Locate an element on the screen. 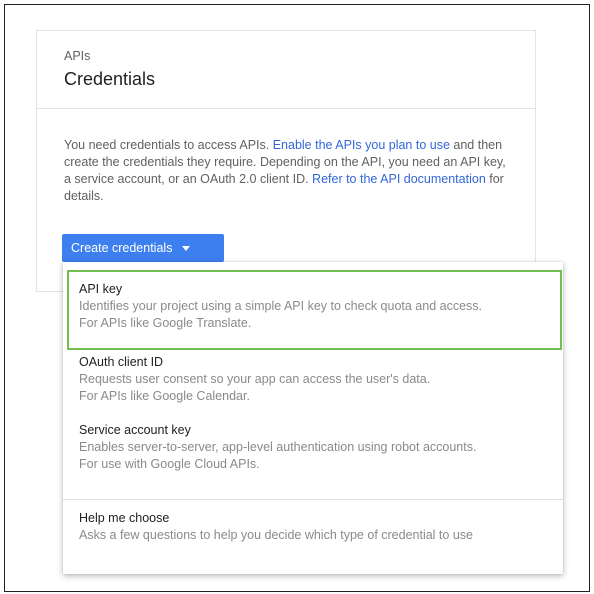  menu-item-title: Service account key is located at coordinates (135, 430).